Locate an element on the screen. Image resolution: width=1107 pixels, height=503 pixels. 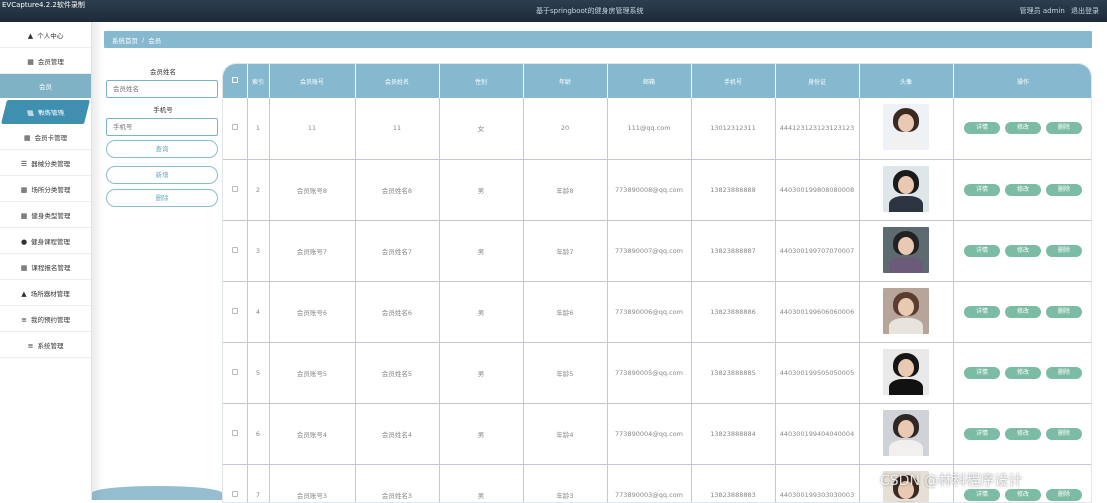
sidebar-item: ▲ 场所器材管理 is located at coordinates (45, 293).